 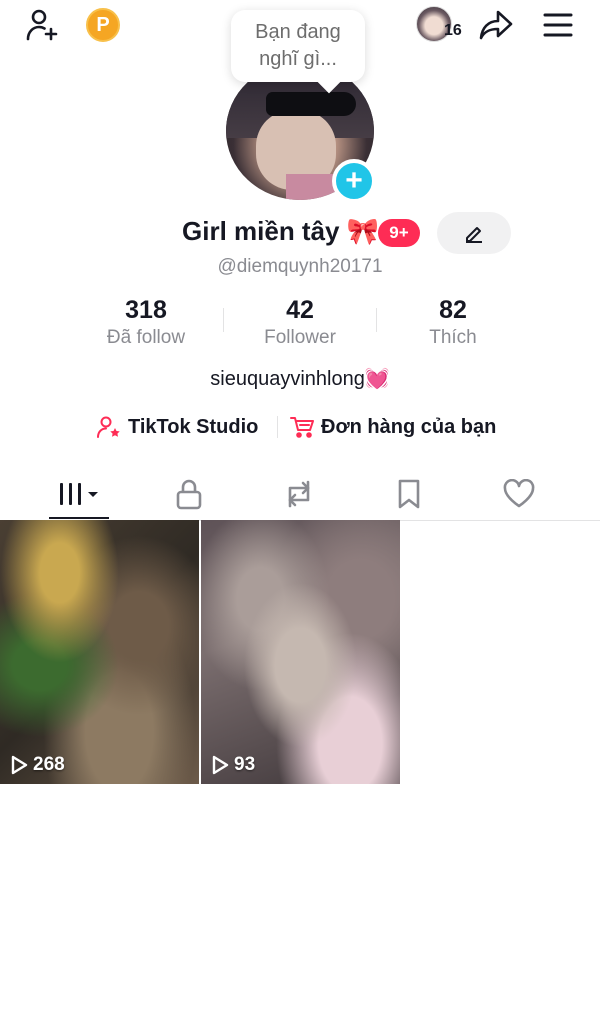 I want to click on stat-following: 318 Đã follow, so click(x=146, y=322).